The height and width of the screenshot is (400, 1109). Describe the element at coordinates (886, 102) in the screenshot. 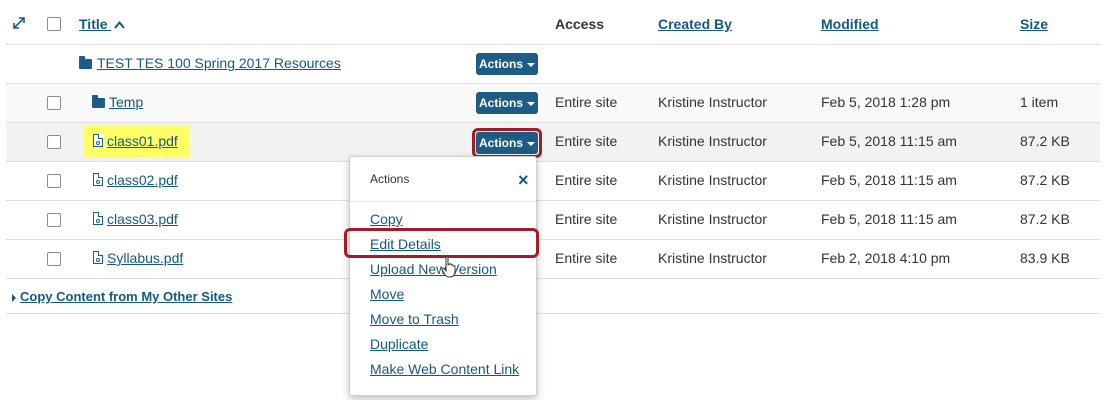

I see `modified-cell: Feb 5, 2018 1:28 pm` at that location.